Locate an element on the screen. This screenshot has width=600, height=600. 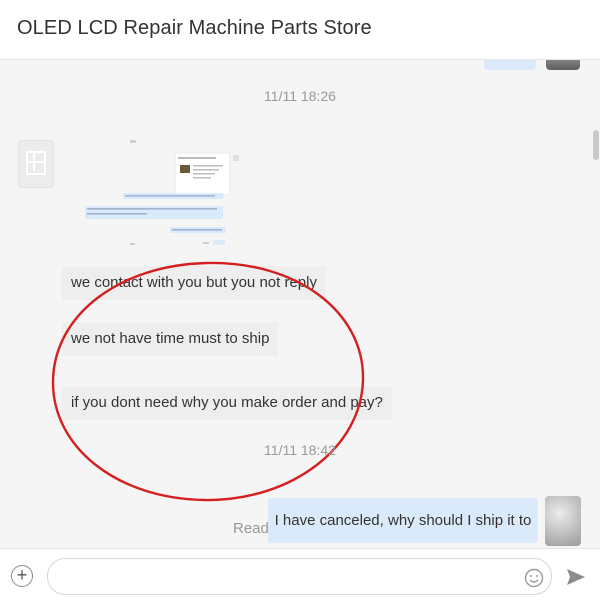
chat-header: OLED LCD Repair Machine Parts Store is located at coordinates (300, 30).